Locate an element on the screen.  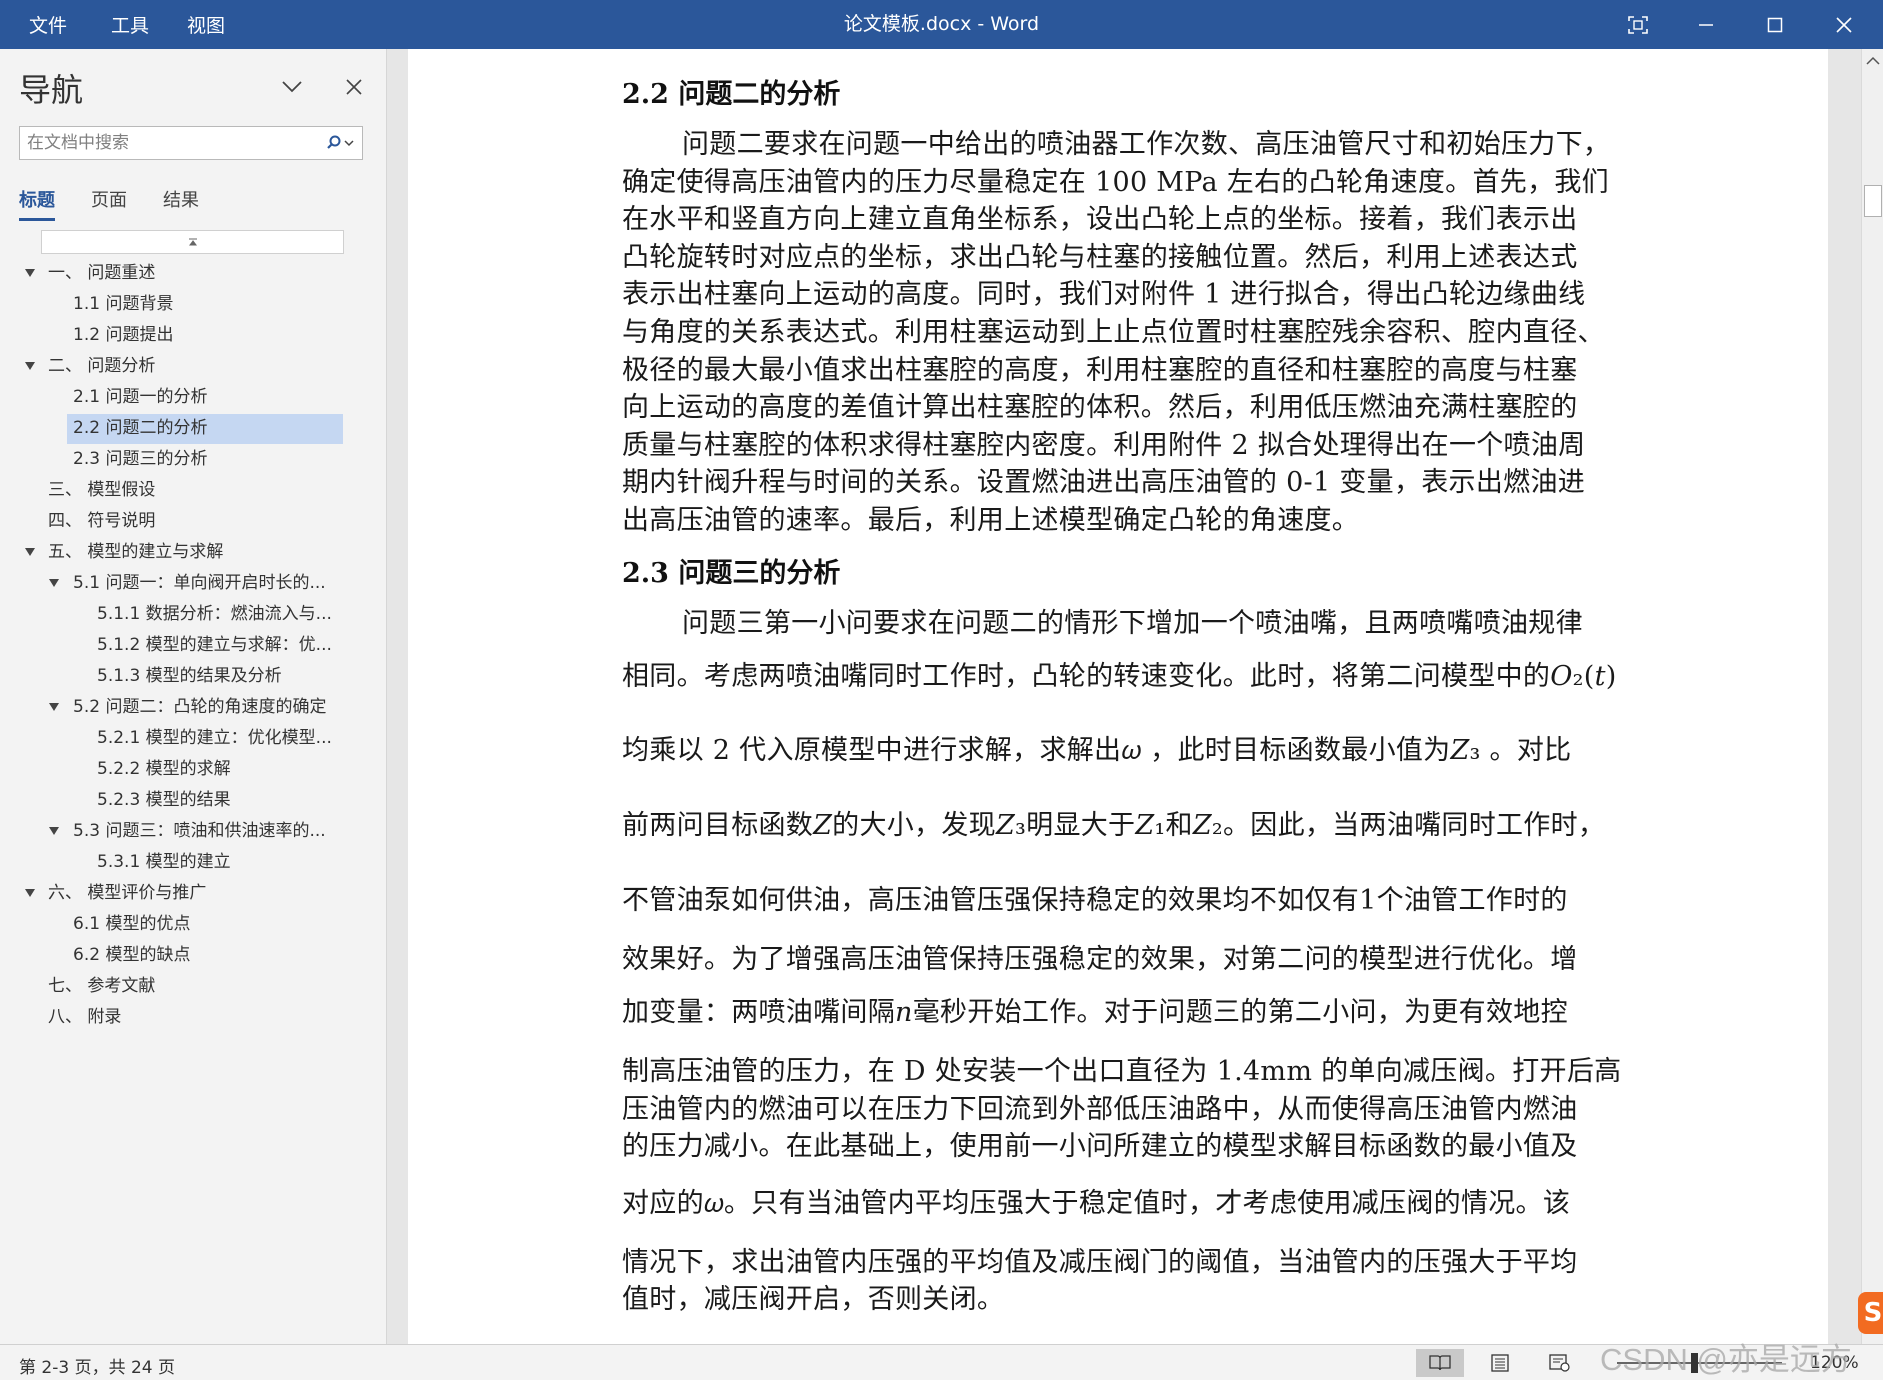
nav-heading-label: 2.2 问题二的分析 is located at coordinates (140, 428).